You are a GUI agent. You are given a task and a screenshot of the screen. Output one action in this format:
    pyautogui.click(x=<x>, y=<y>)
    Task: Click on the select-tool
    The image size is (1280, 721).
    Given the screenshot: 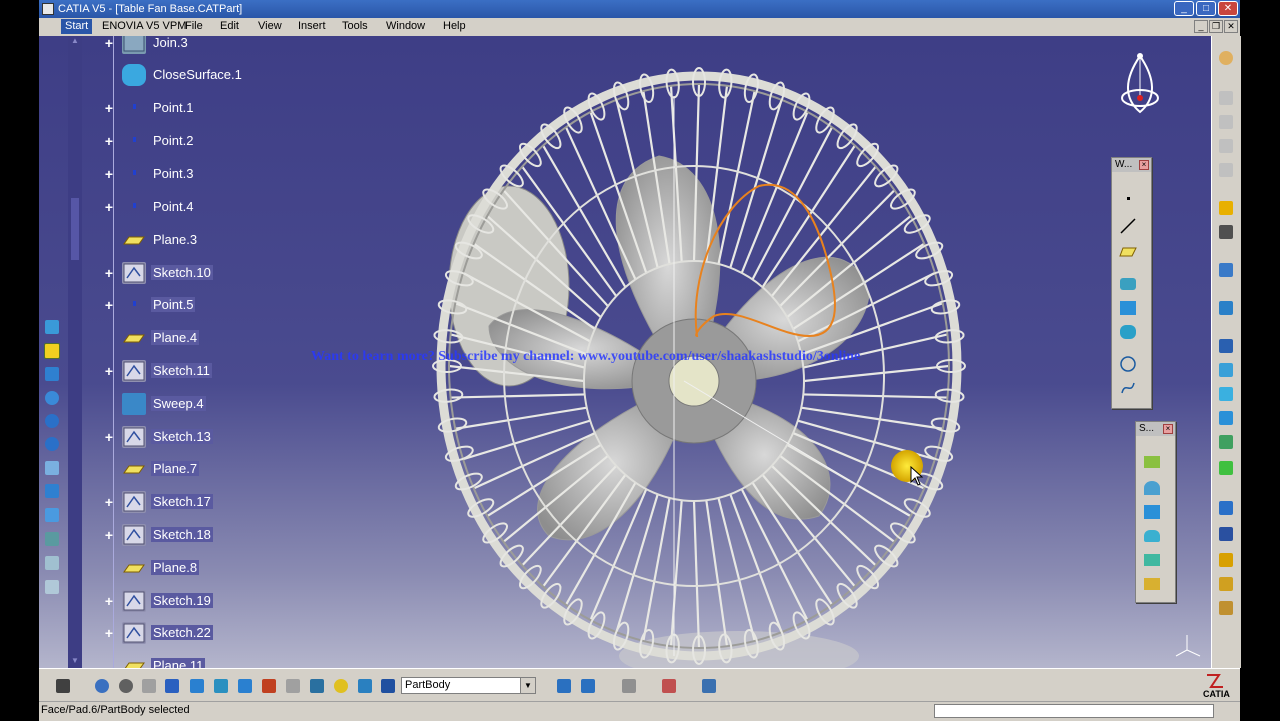 What is the action you would take?
    pyautogui.click(x=1226, y=208)
    